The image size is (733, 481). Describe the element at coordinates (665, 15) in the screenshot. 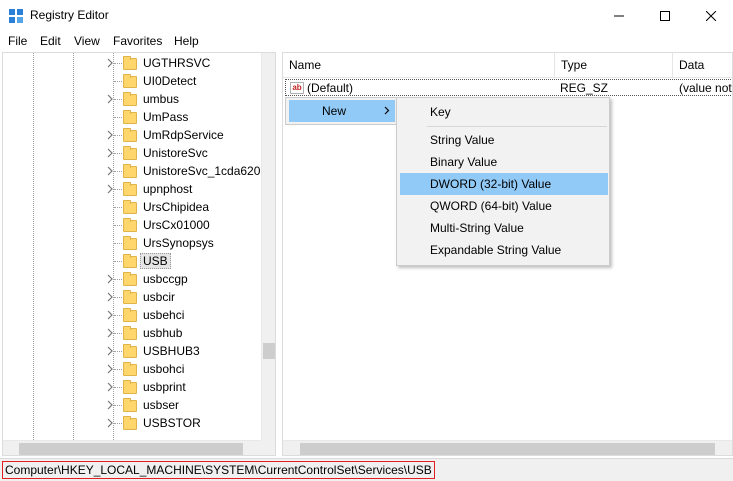

I see `maximize-button` at that location.